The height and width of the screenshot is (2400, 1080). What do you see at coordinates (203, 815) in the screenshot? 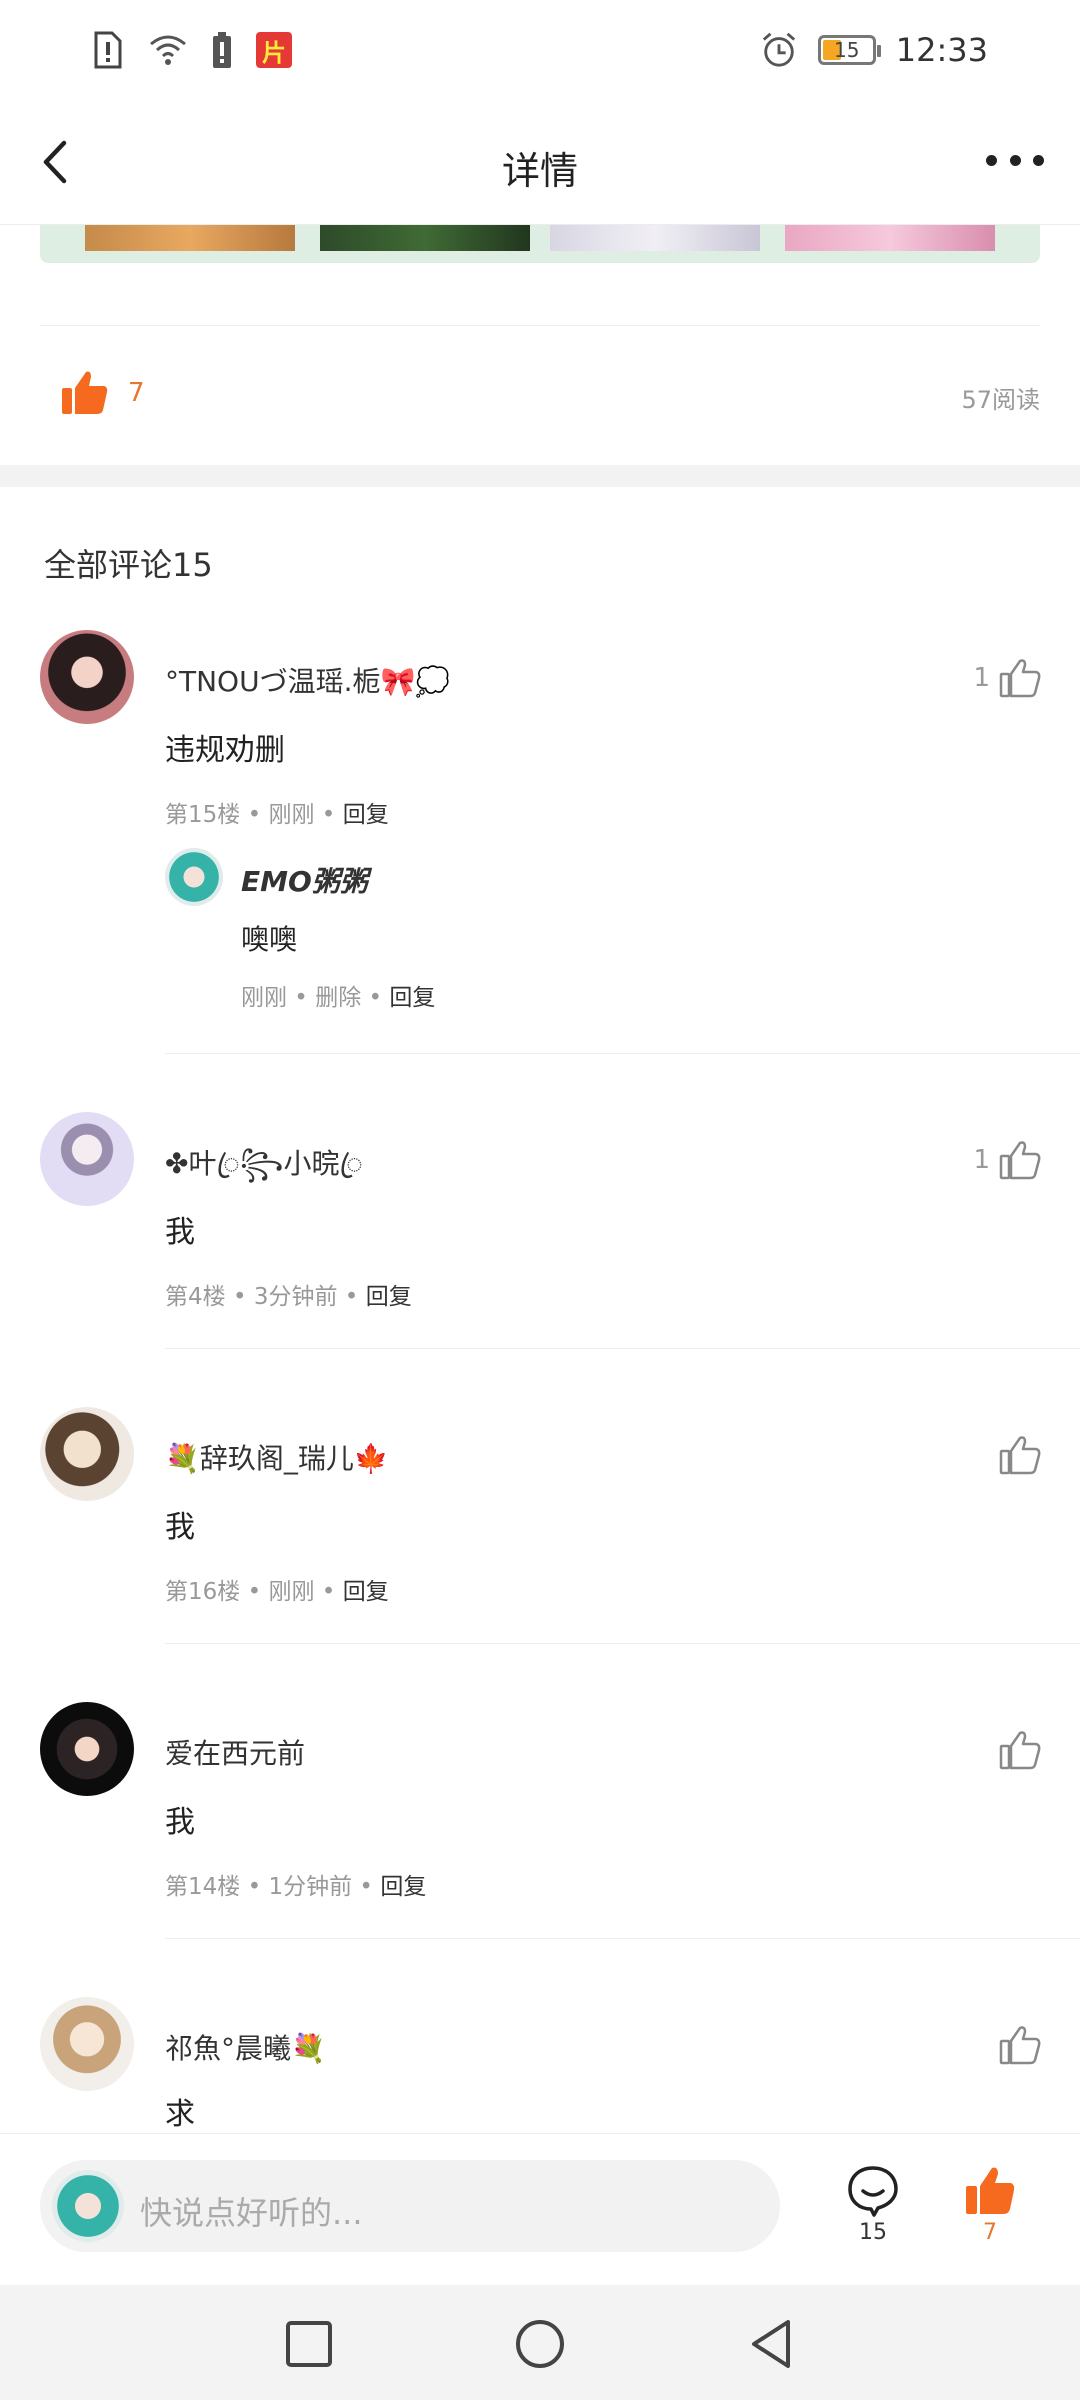
I see `comment-floor: 第15楼` at bounding box center [203, 815].